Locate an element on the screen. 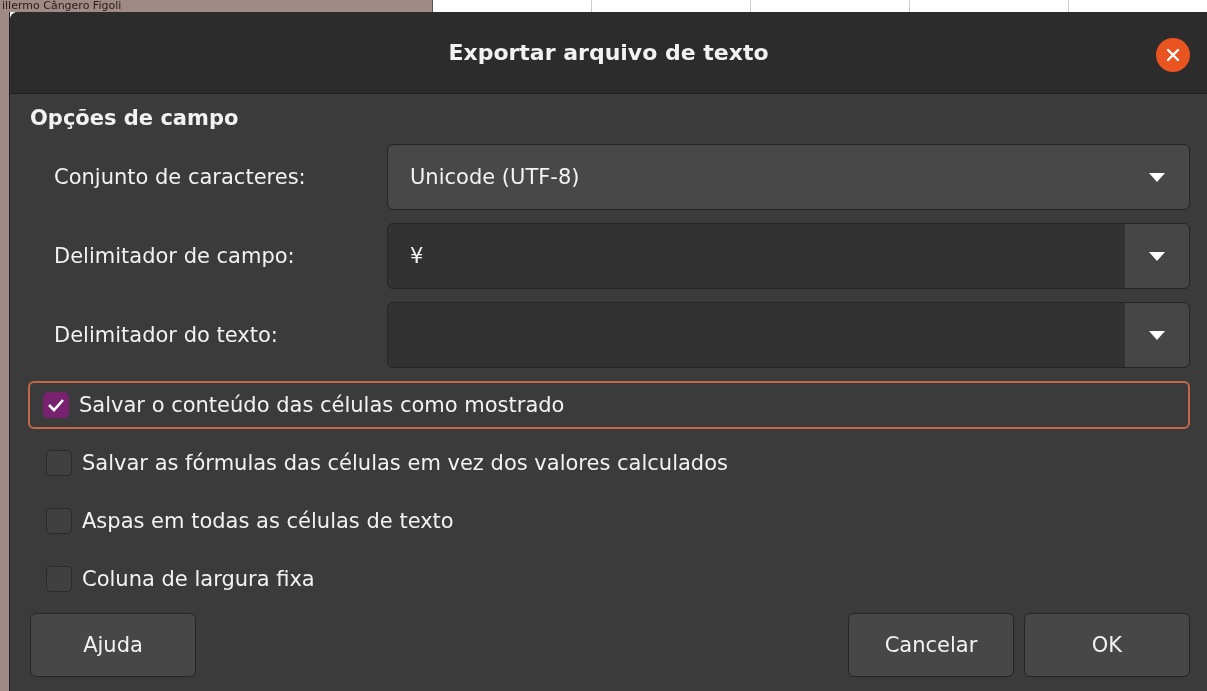 This screenshot has width=1207, height=691. dialog-title: Exportar arquivo de texto is located at coordinates (608, 52).